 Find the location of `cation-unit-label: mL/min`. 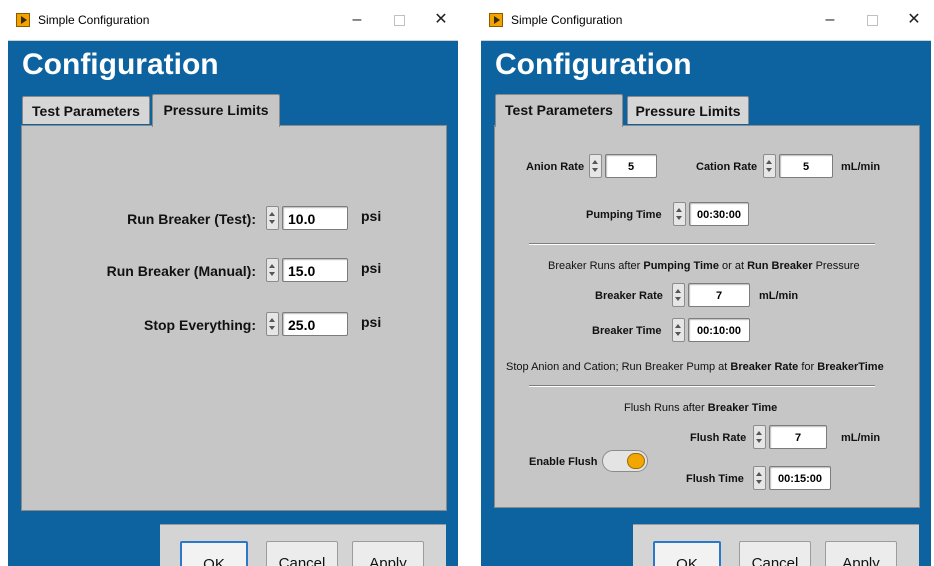

cation-unit-label: mL/min is located at coordinates (861, 167).